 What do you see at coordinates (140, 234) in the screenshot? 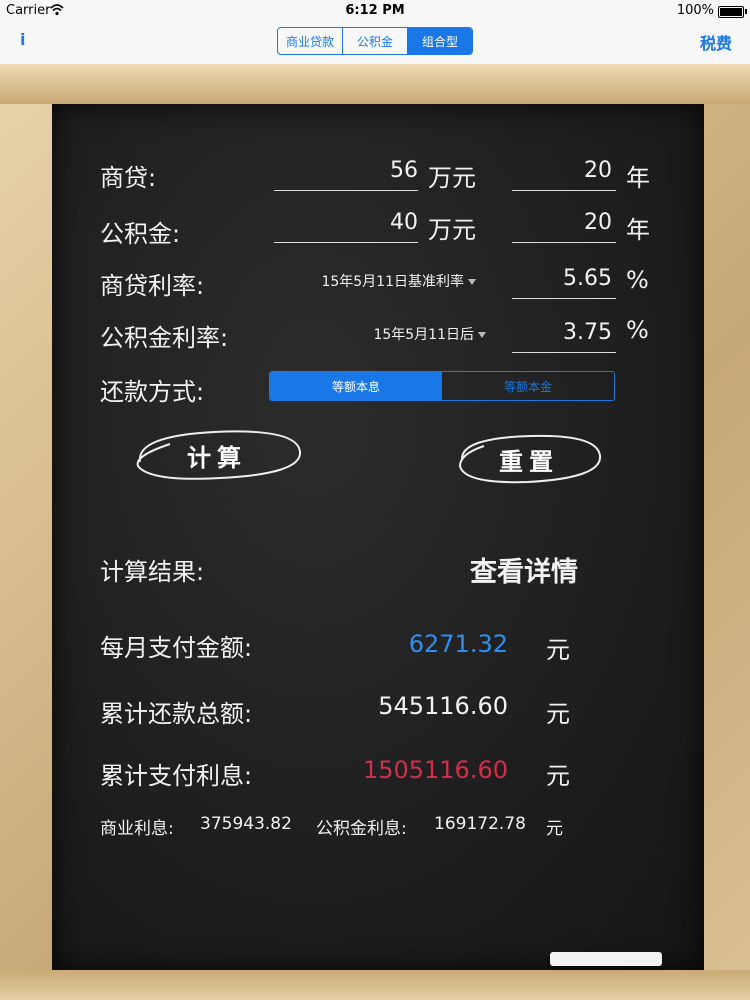
I see `provident-fund-label: 公积金:` at bounding box center [140, 234].